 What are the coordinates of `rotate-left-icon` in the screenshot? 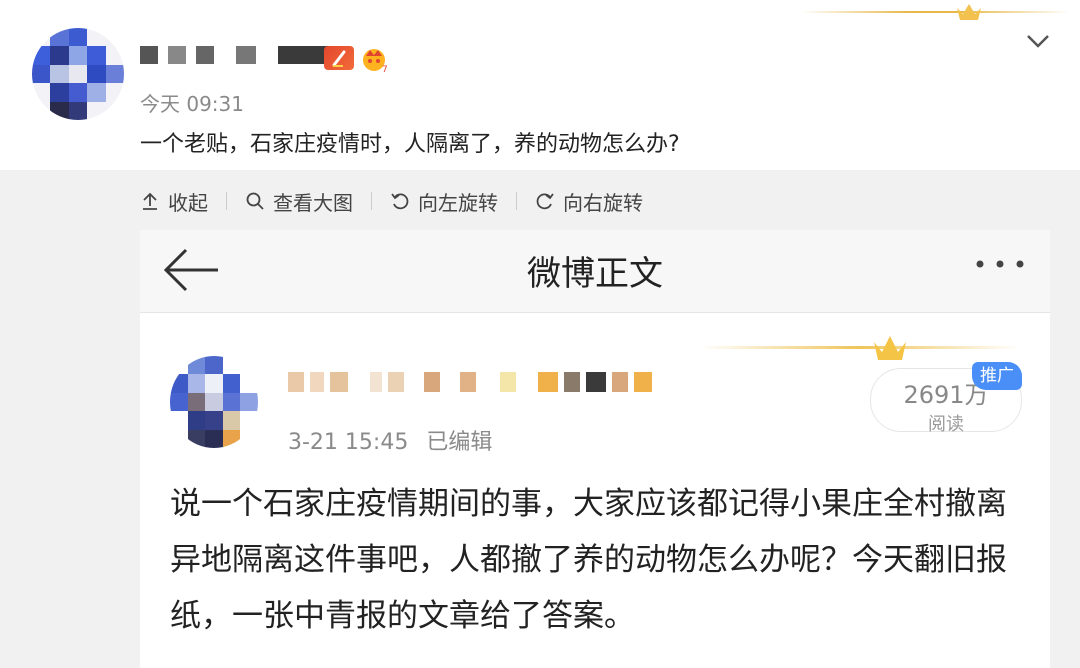 It's located at (400, 201).